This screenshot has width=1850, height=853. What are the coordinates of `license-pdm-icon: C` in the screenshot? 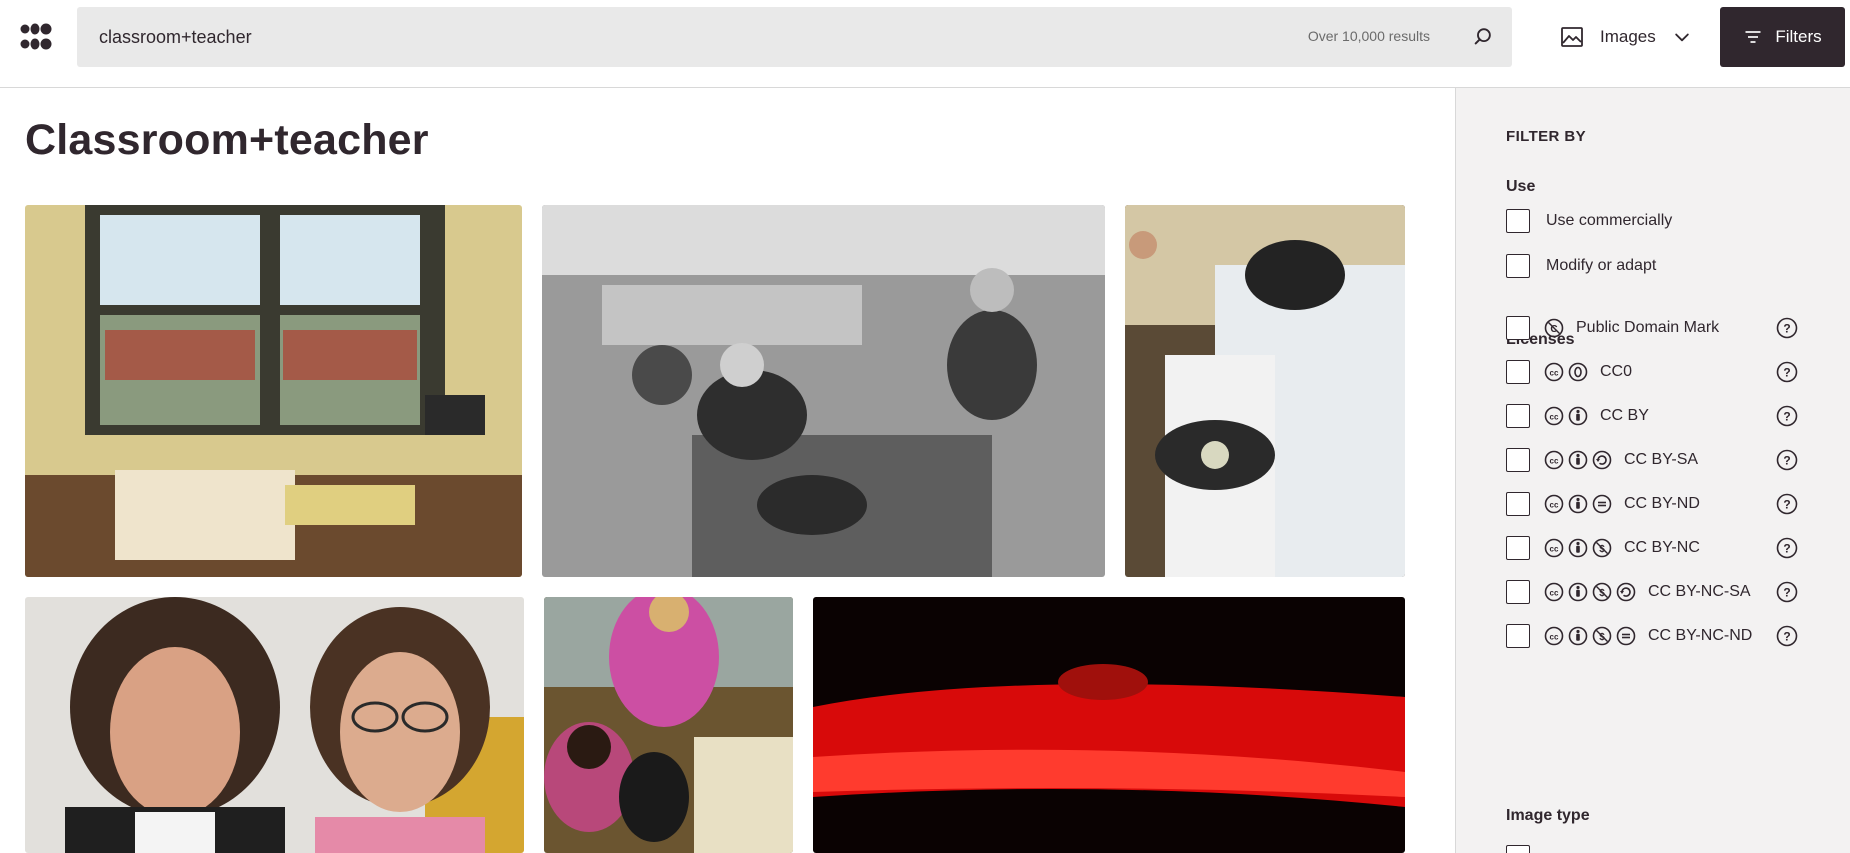 It's located at (1554, 328).